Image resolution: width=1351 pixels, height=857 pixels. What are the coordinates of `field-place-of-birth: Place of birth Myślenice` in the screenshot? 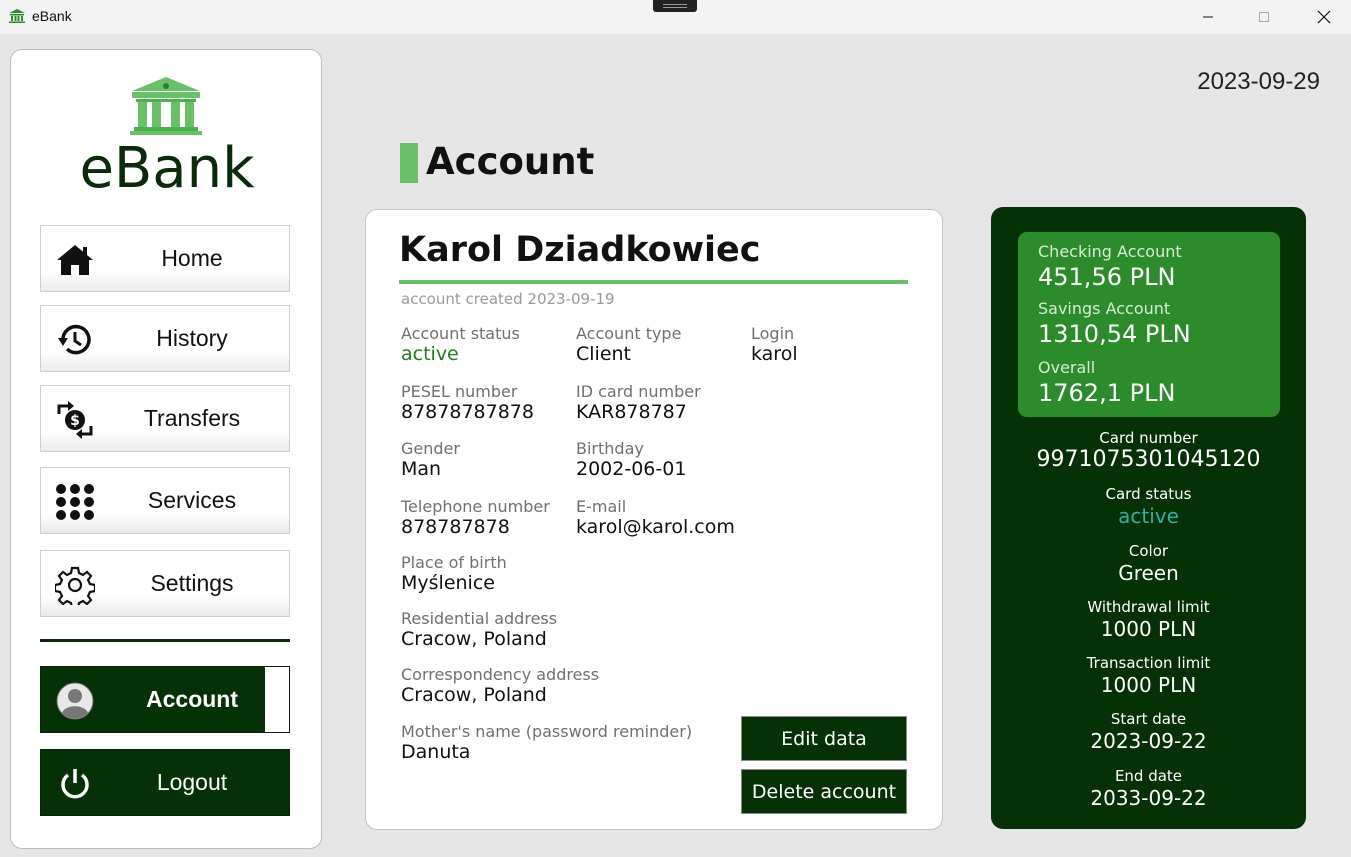 It's located at (454, 574).